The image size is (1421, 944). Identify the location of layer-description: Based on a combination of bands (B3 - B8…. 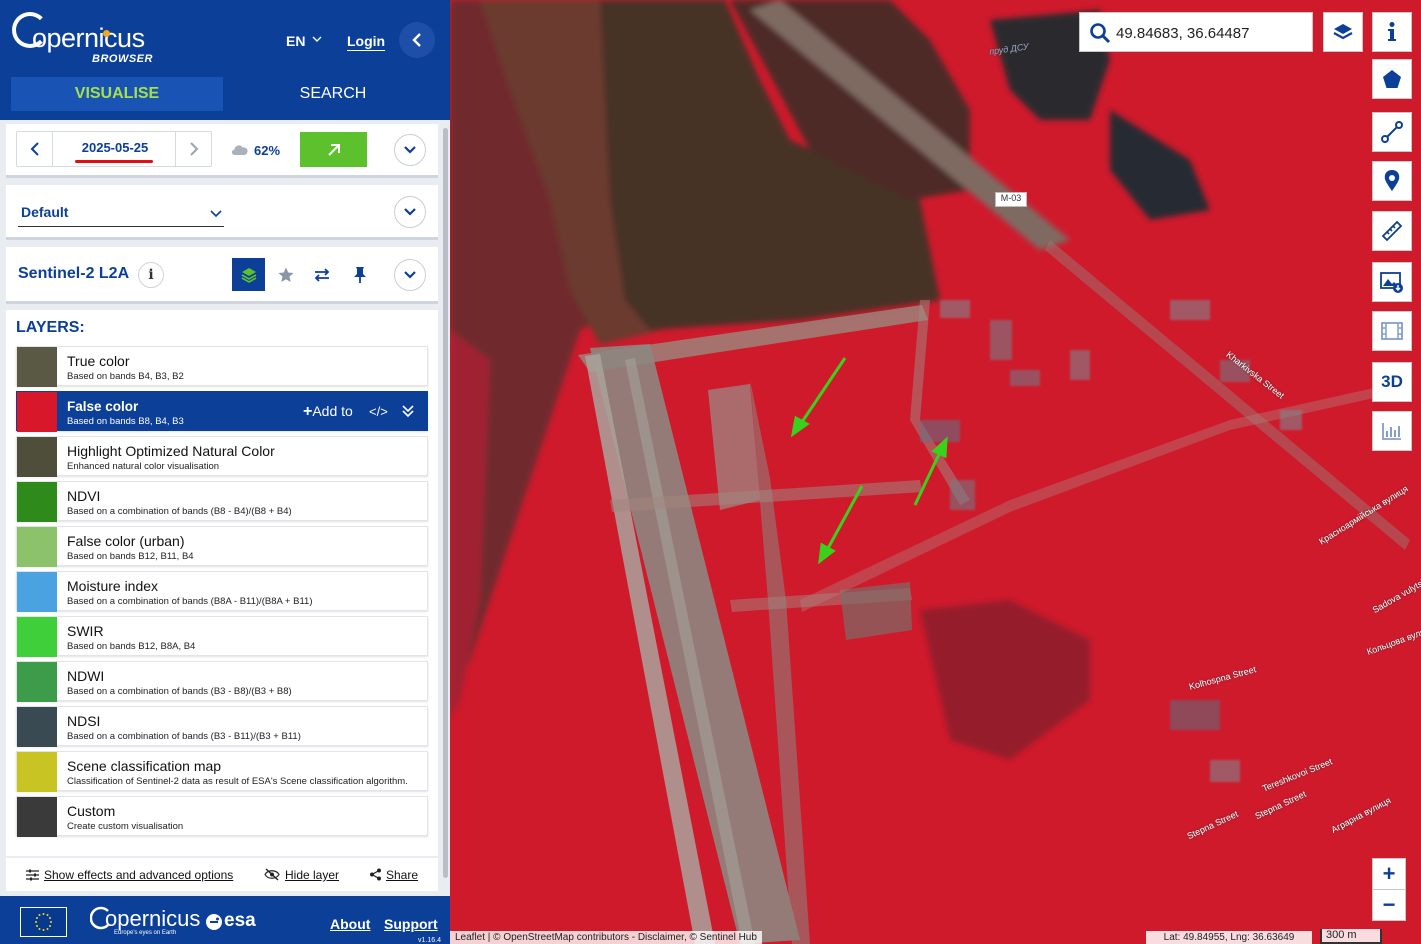
(179, 691).